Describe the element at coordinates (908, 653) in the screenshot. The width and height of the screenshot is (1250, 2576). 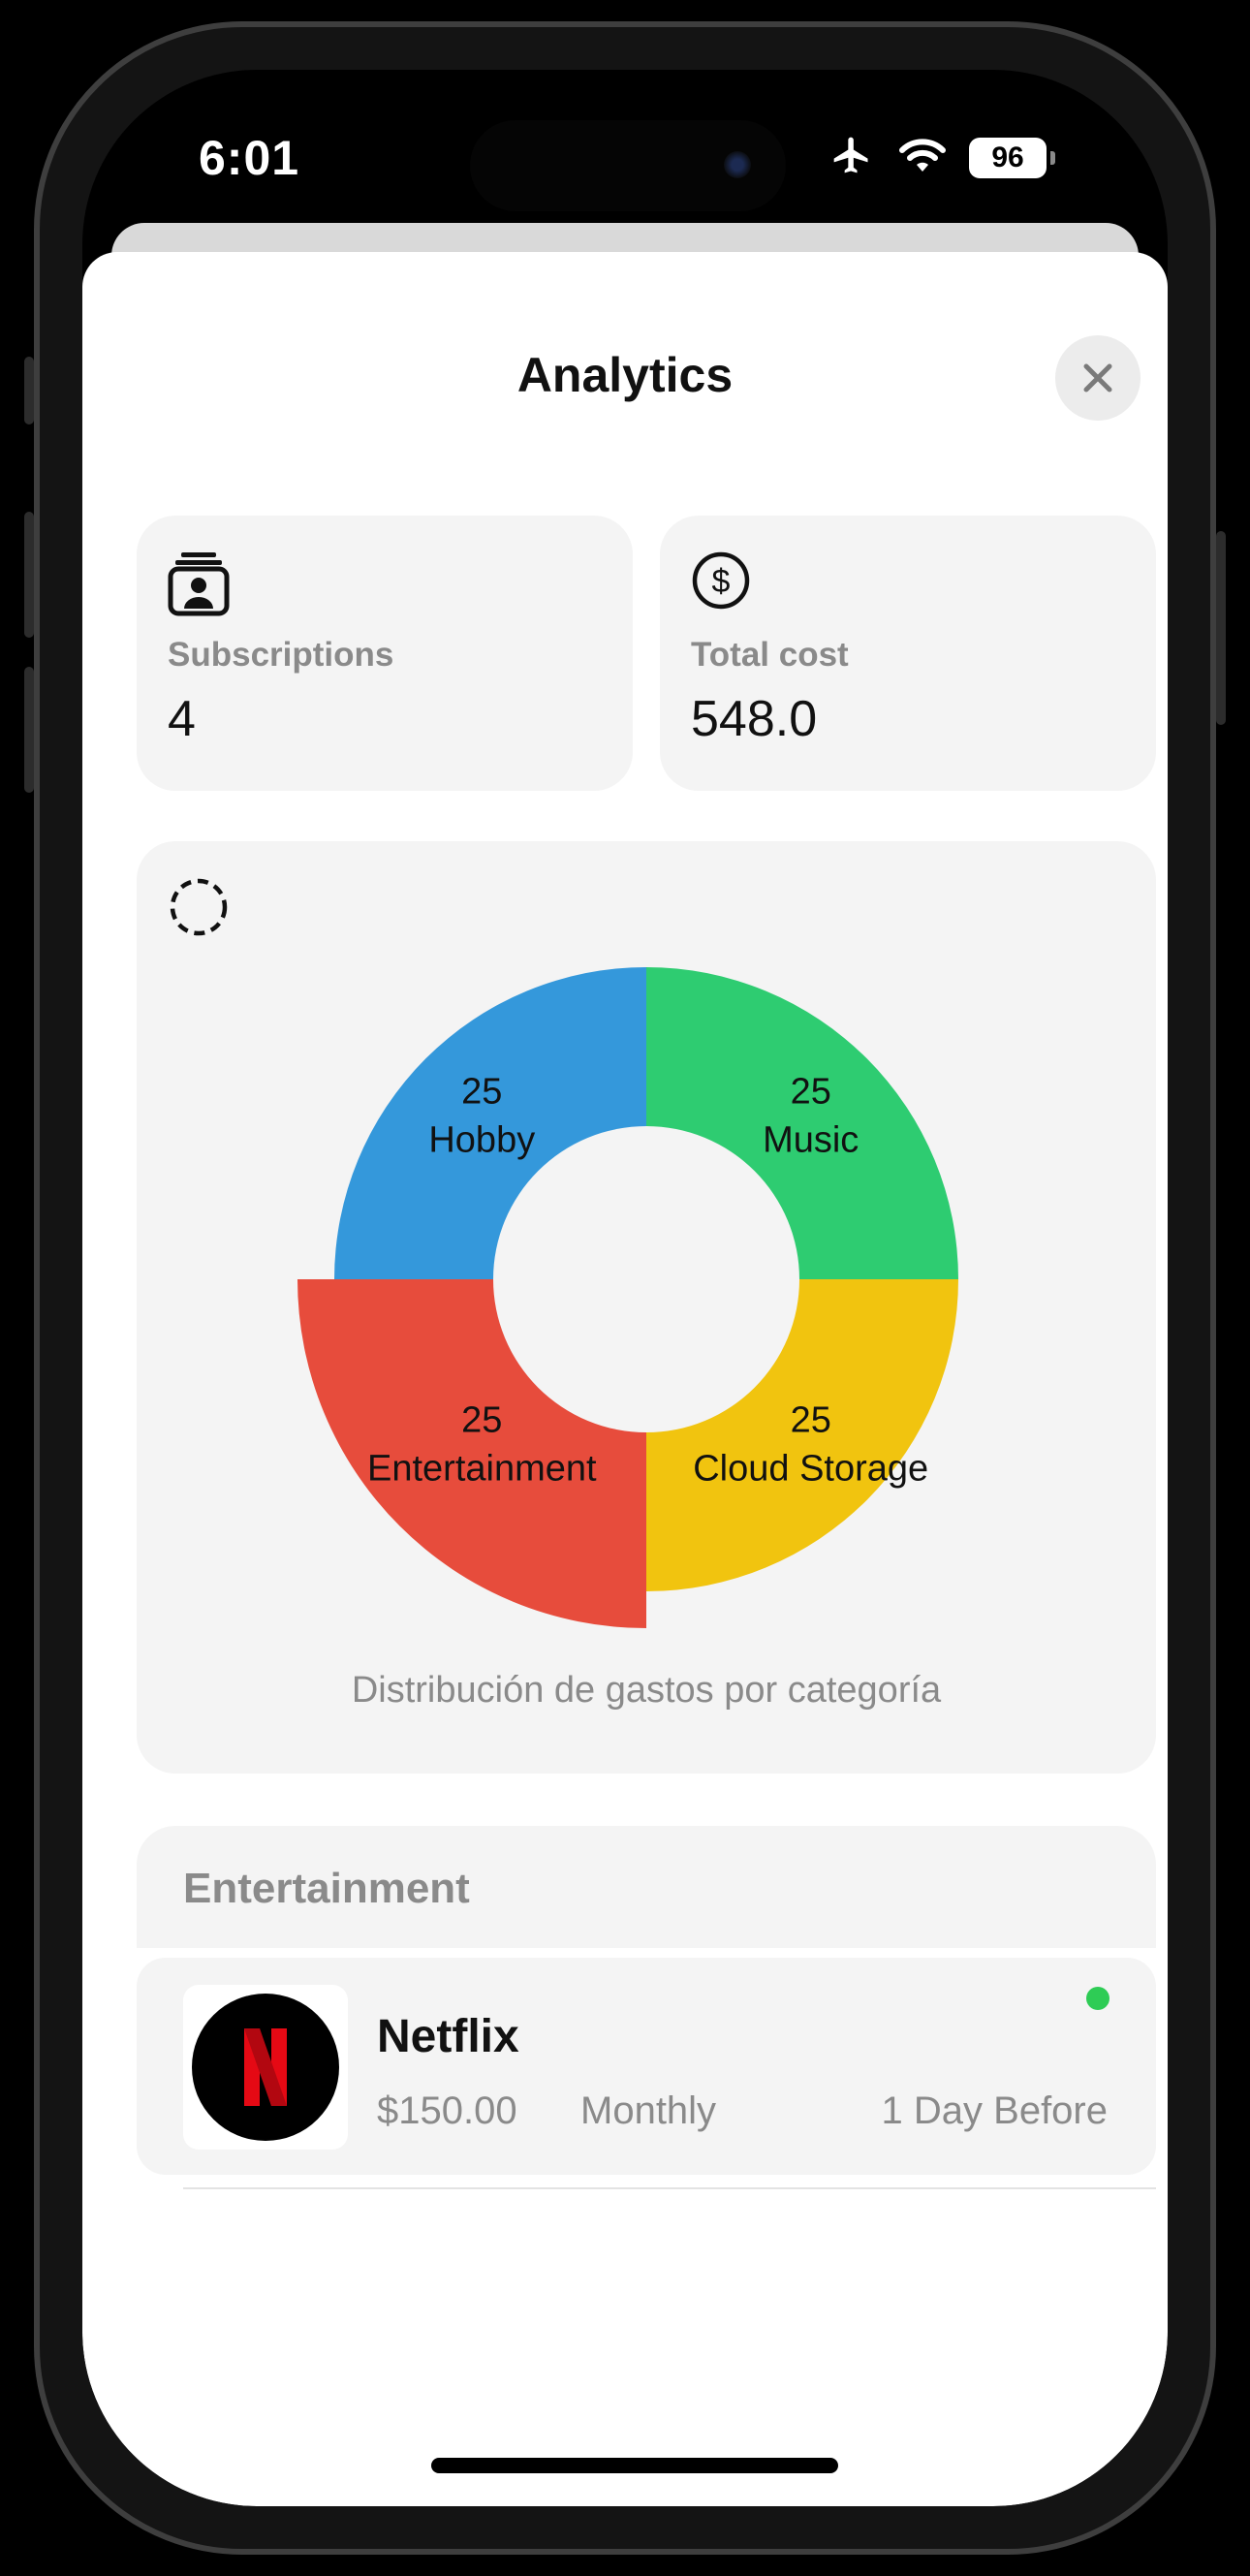
I see `total-cost-card: $ Total cost 548.0` at that location.